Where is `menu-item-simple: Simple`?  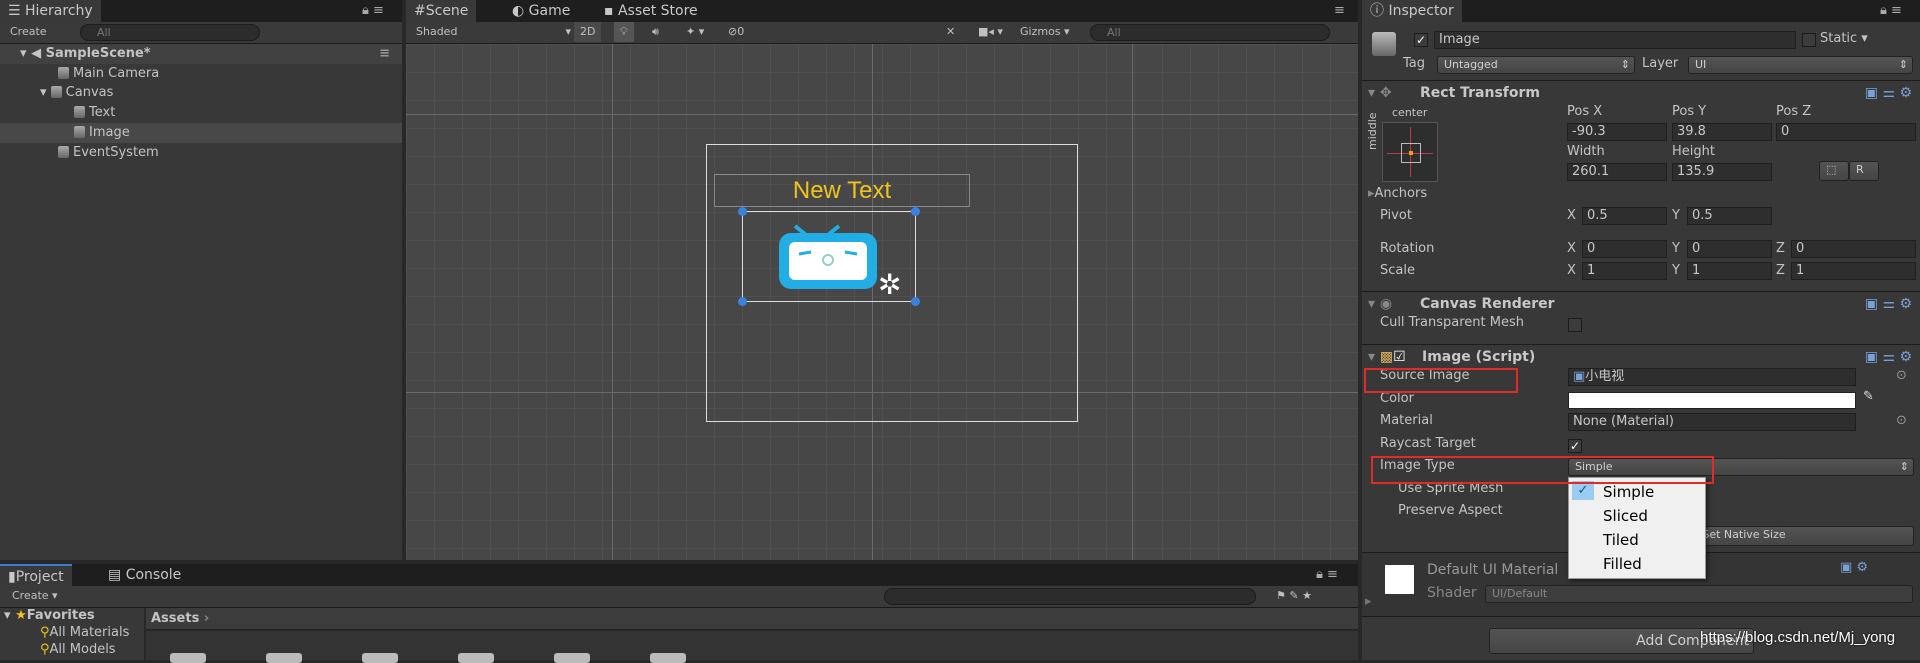 menu-item-simple: Simple is located at coordinates (1637, 492).